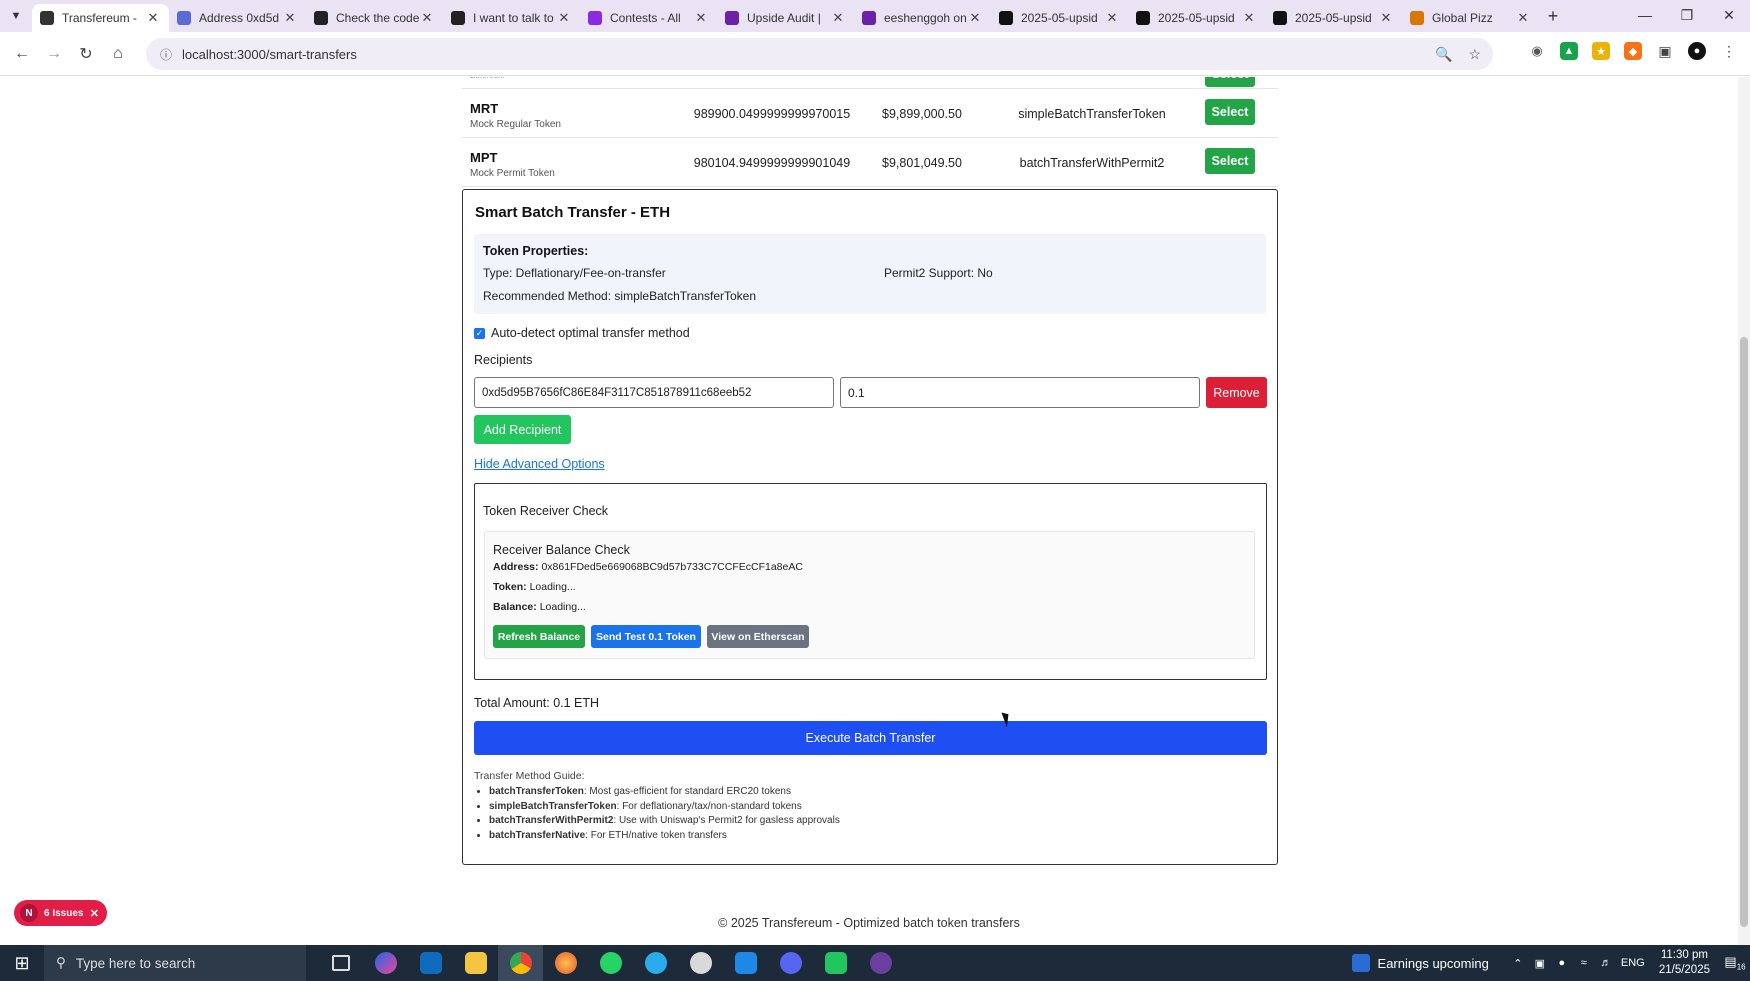 This screenshot has height=981, width=1750. What do you see at coordinates (340, 963) in the screenshot?
I see `task-view-icon` at bounding box center [340, 963].